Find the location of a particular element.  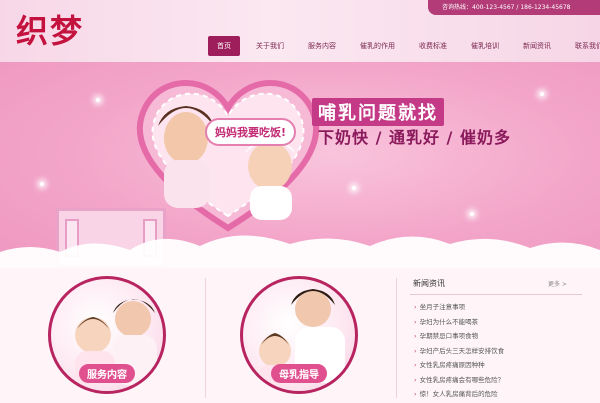

service-card-label: 母乳指导 is located at coordinates (299, 373).